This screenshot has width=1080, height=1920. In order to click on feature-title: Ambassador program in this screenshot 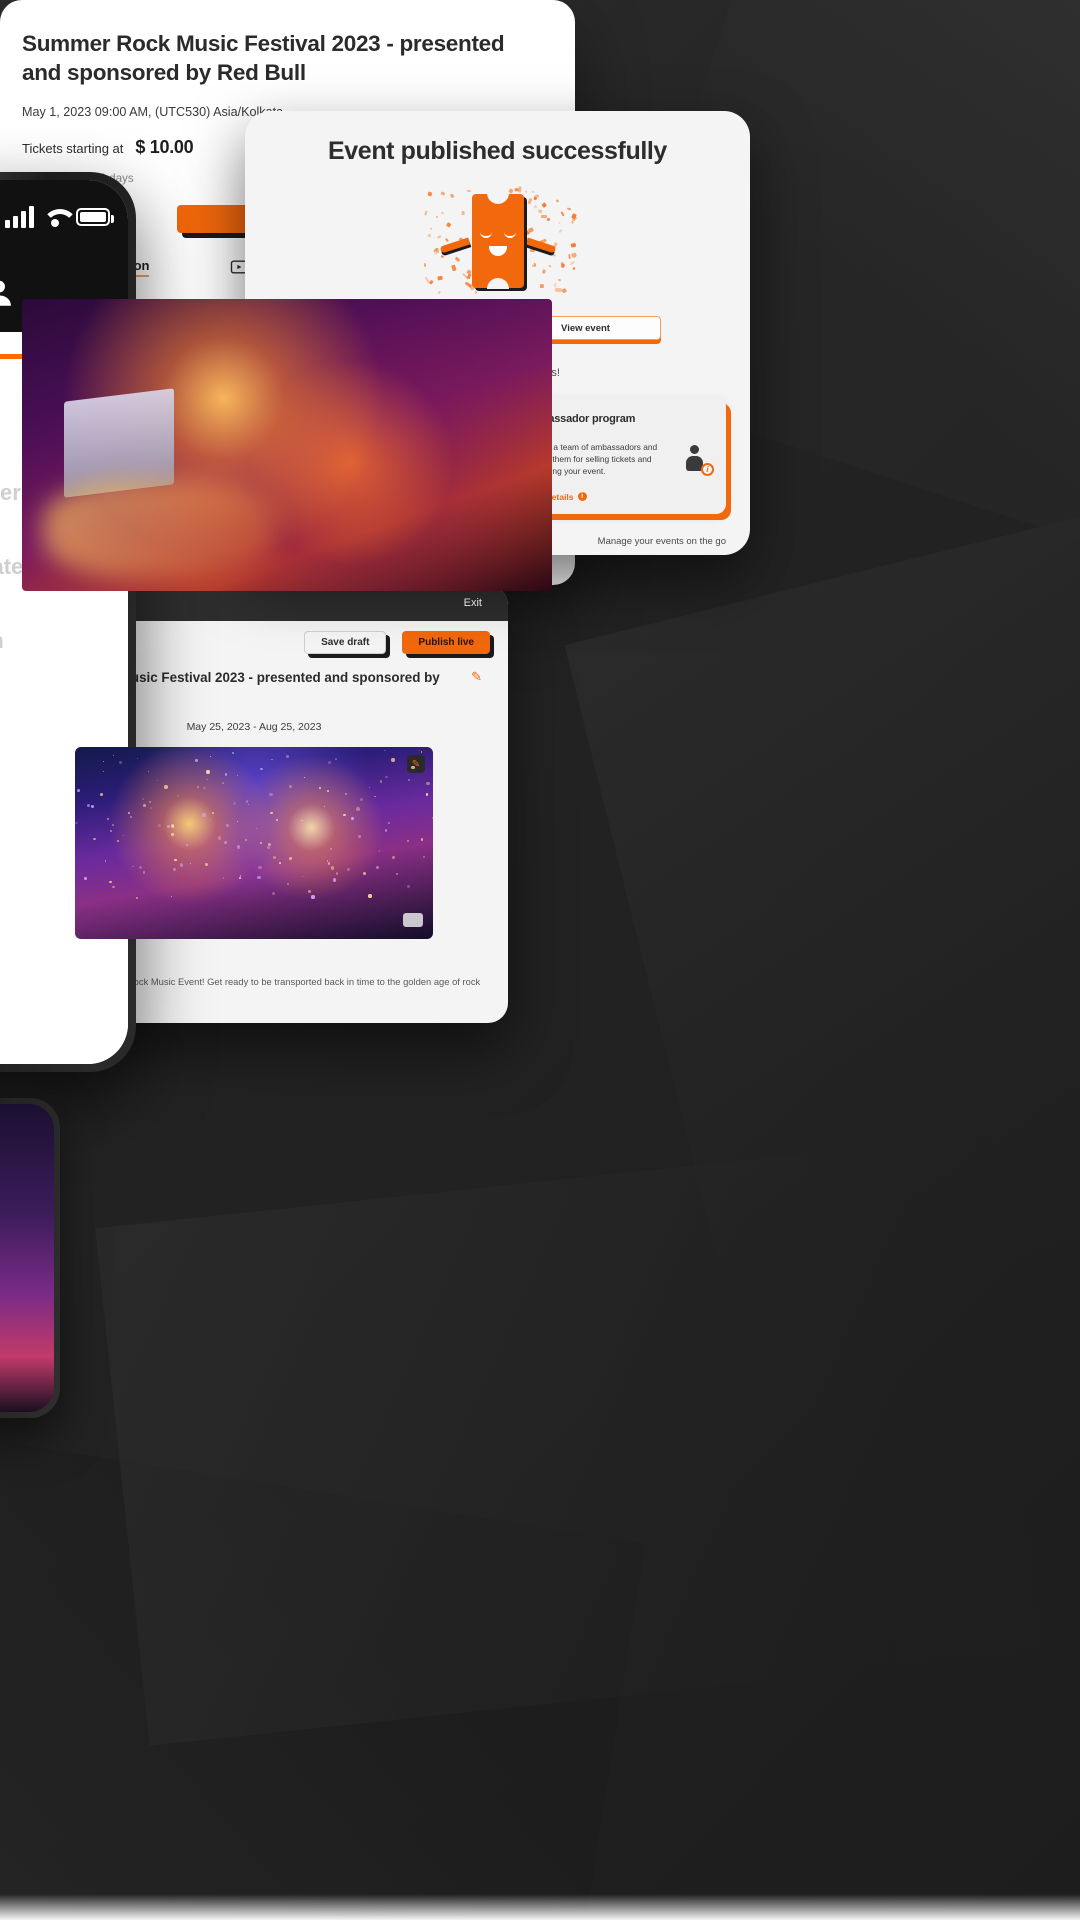, I will do `click(580, 419)`.